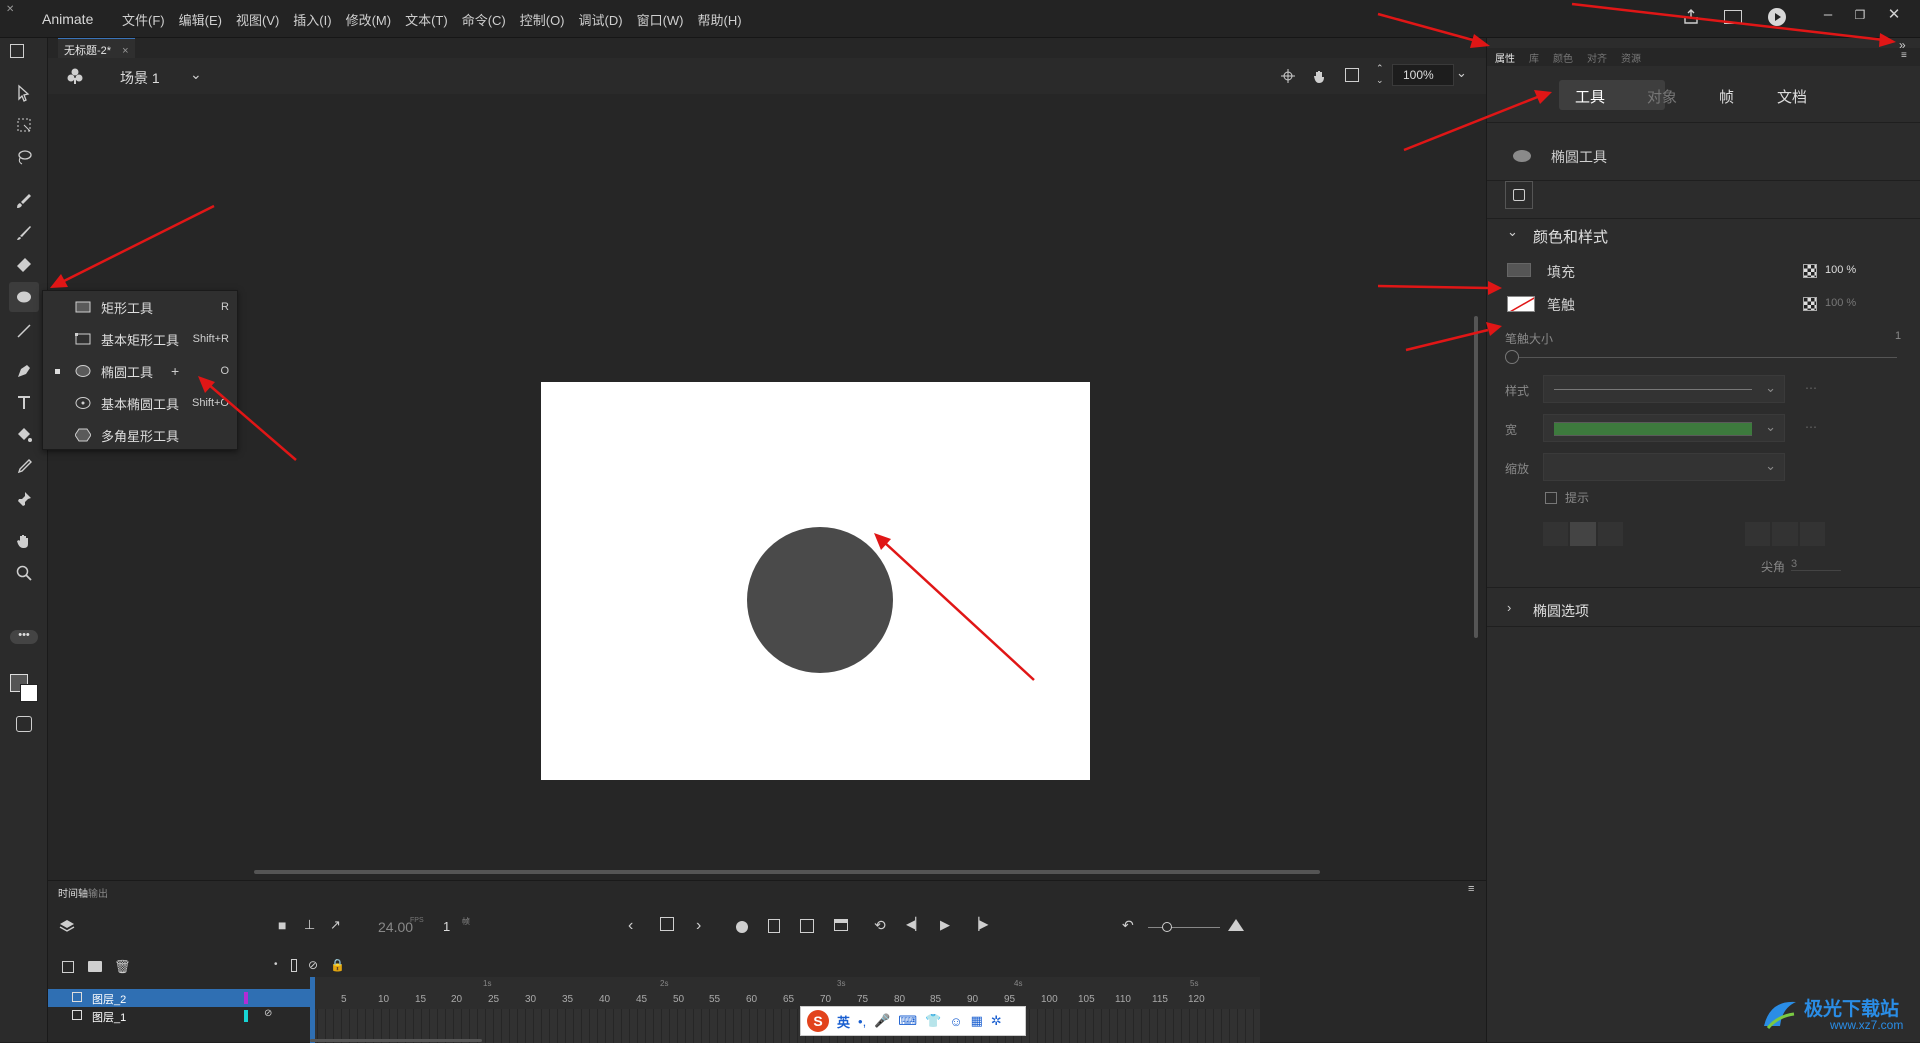 Image resolution: width=1920 pixels, height=1043 pixels. Describe the element at coordinates (1777, 17) in the screenshot. I see `test-movie-icon` at that location.